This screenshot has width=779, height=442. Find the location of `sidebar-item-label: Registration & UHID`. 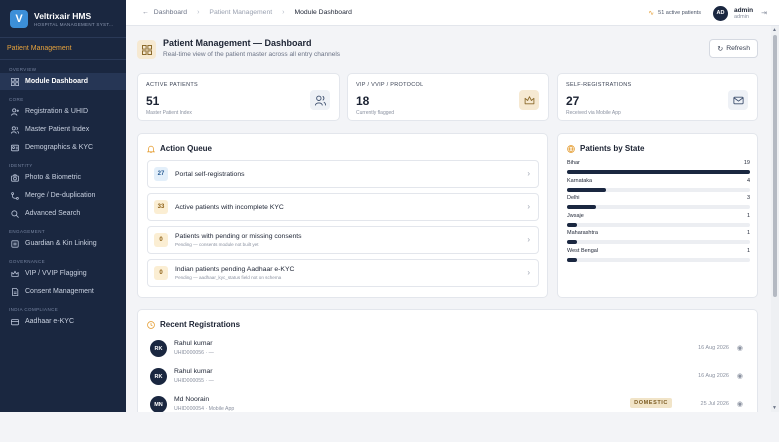

sidebar-item-label: Registration & UHID is located at coordinates (57, 111).